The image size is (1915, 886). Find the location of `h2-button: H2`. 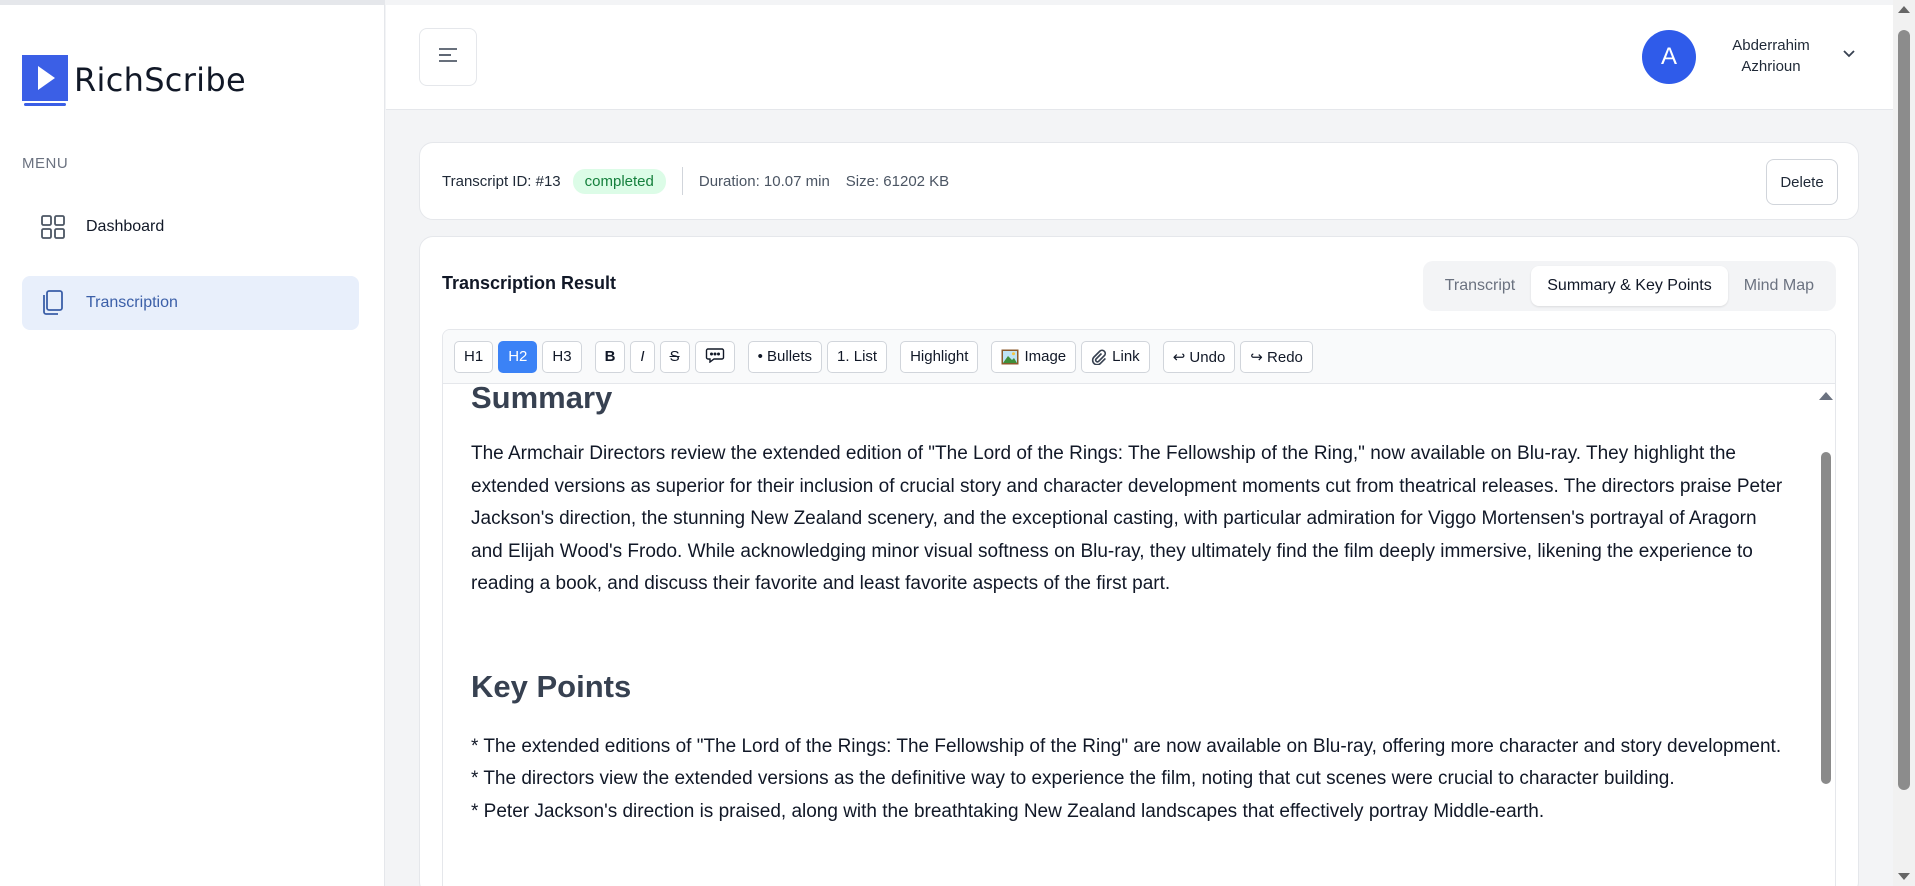

h2-button: H2 is located at coordinates (518, 356).